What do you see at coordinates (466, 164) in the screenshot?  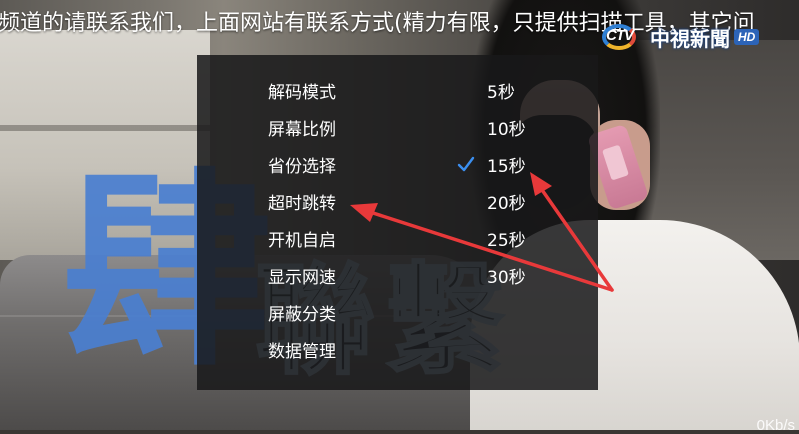 I see `checkmark-icon` at bounding box center [466, 164].